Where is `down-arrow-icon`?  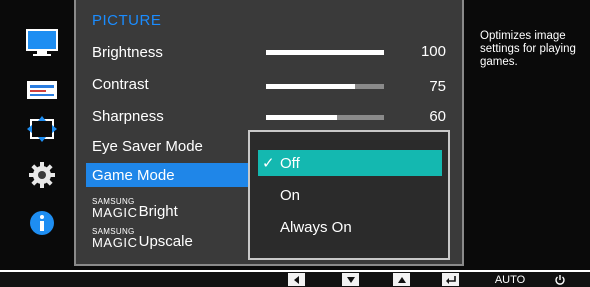
down-arrow-icon is located at coordinates (350, 279).